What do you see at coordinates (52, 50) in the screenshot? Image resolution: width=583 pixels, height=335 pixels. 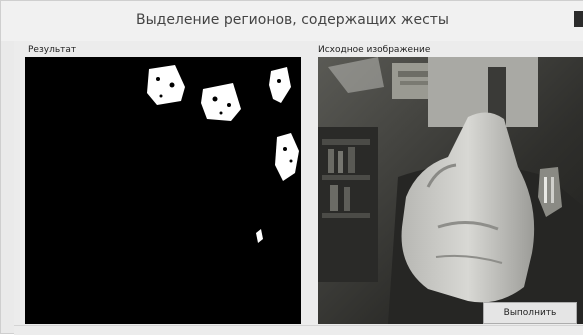 I see `result-label: Результат` at bounding box center [52, 50].